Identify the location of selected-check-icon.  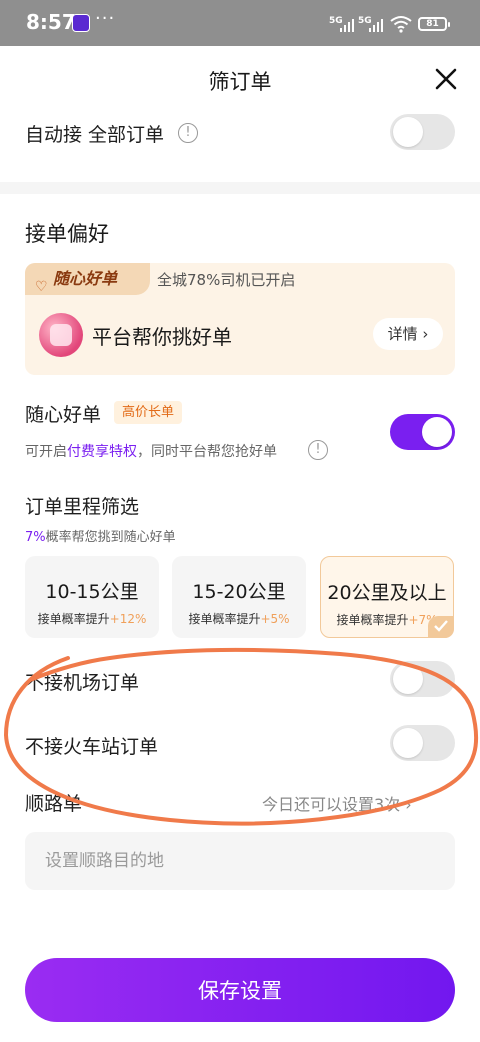
(441, 627).